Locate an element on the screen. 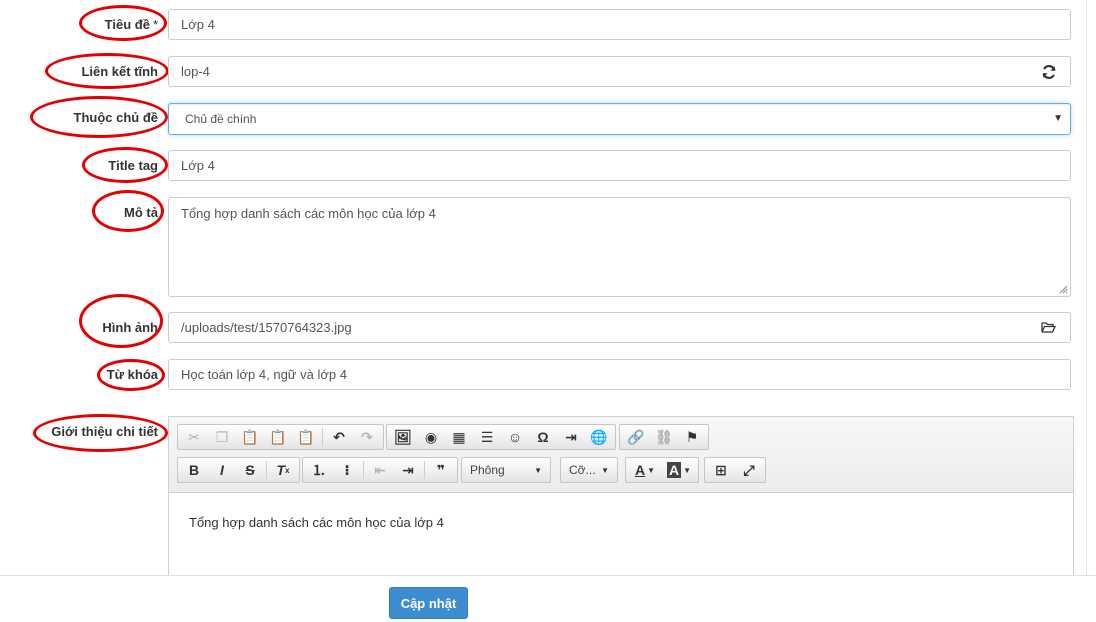  font-combo-label: Phông is located at coordinates (487, 470).